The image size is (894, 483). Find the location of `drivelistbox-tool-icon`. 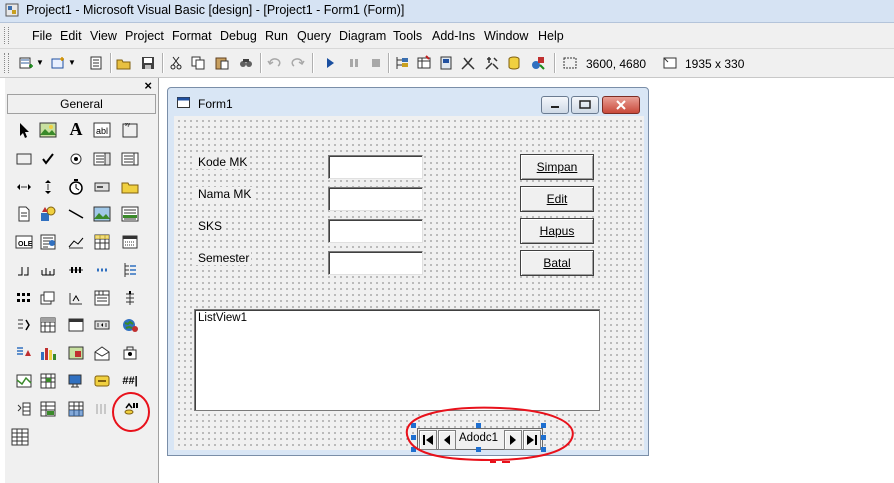

drivelistbox-tool-icon is located at coordinates (102, 187).